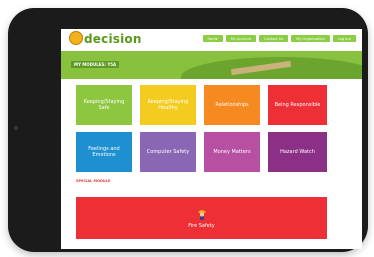 The width and height of the screenshot is (374, 257). I want to click on nav-home-button: Home, so click(212, 38).